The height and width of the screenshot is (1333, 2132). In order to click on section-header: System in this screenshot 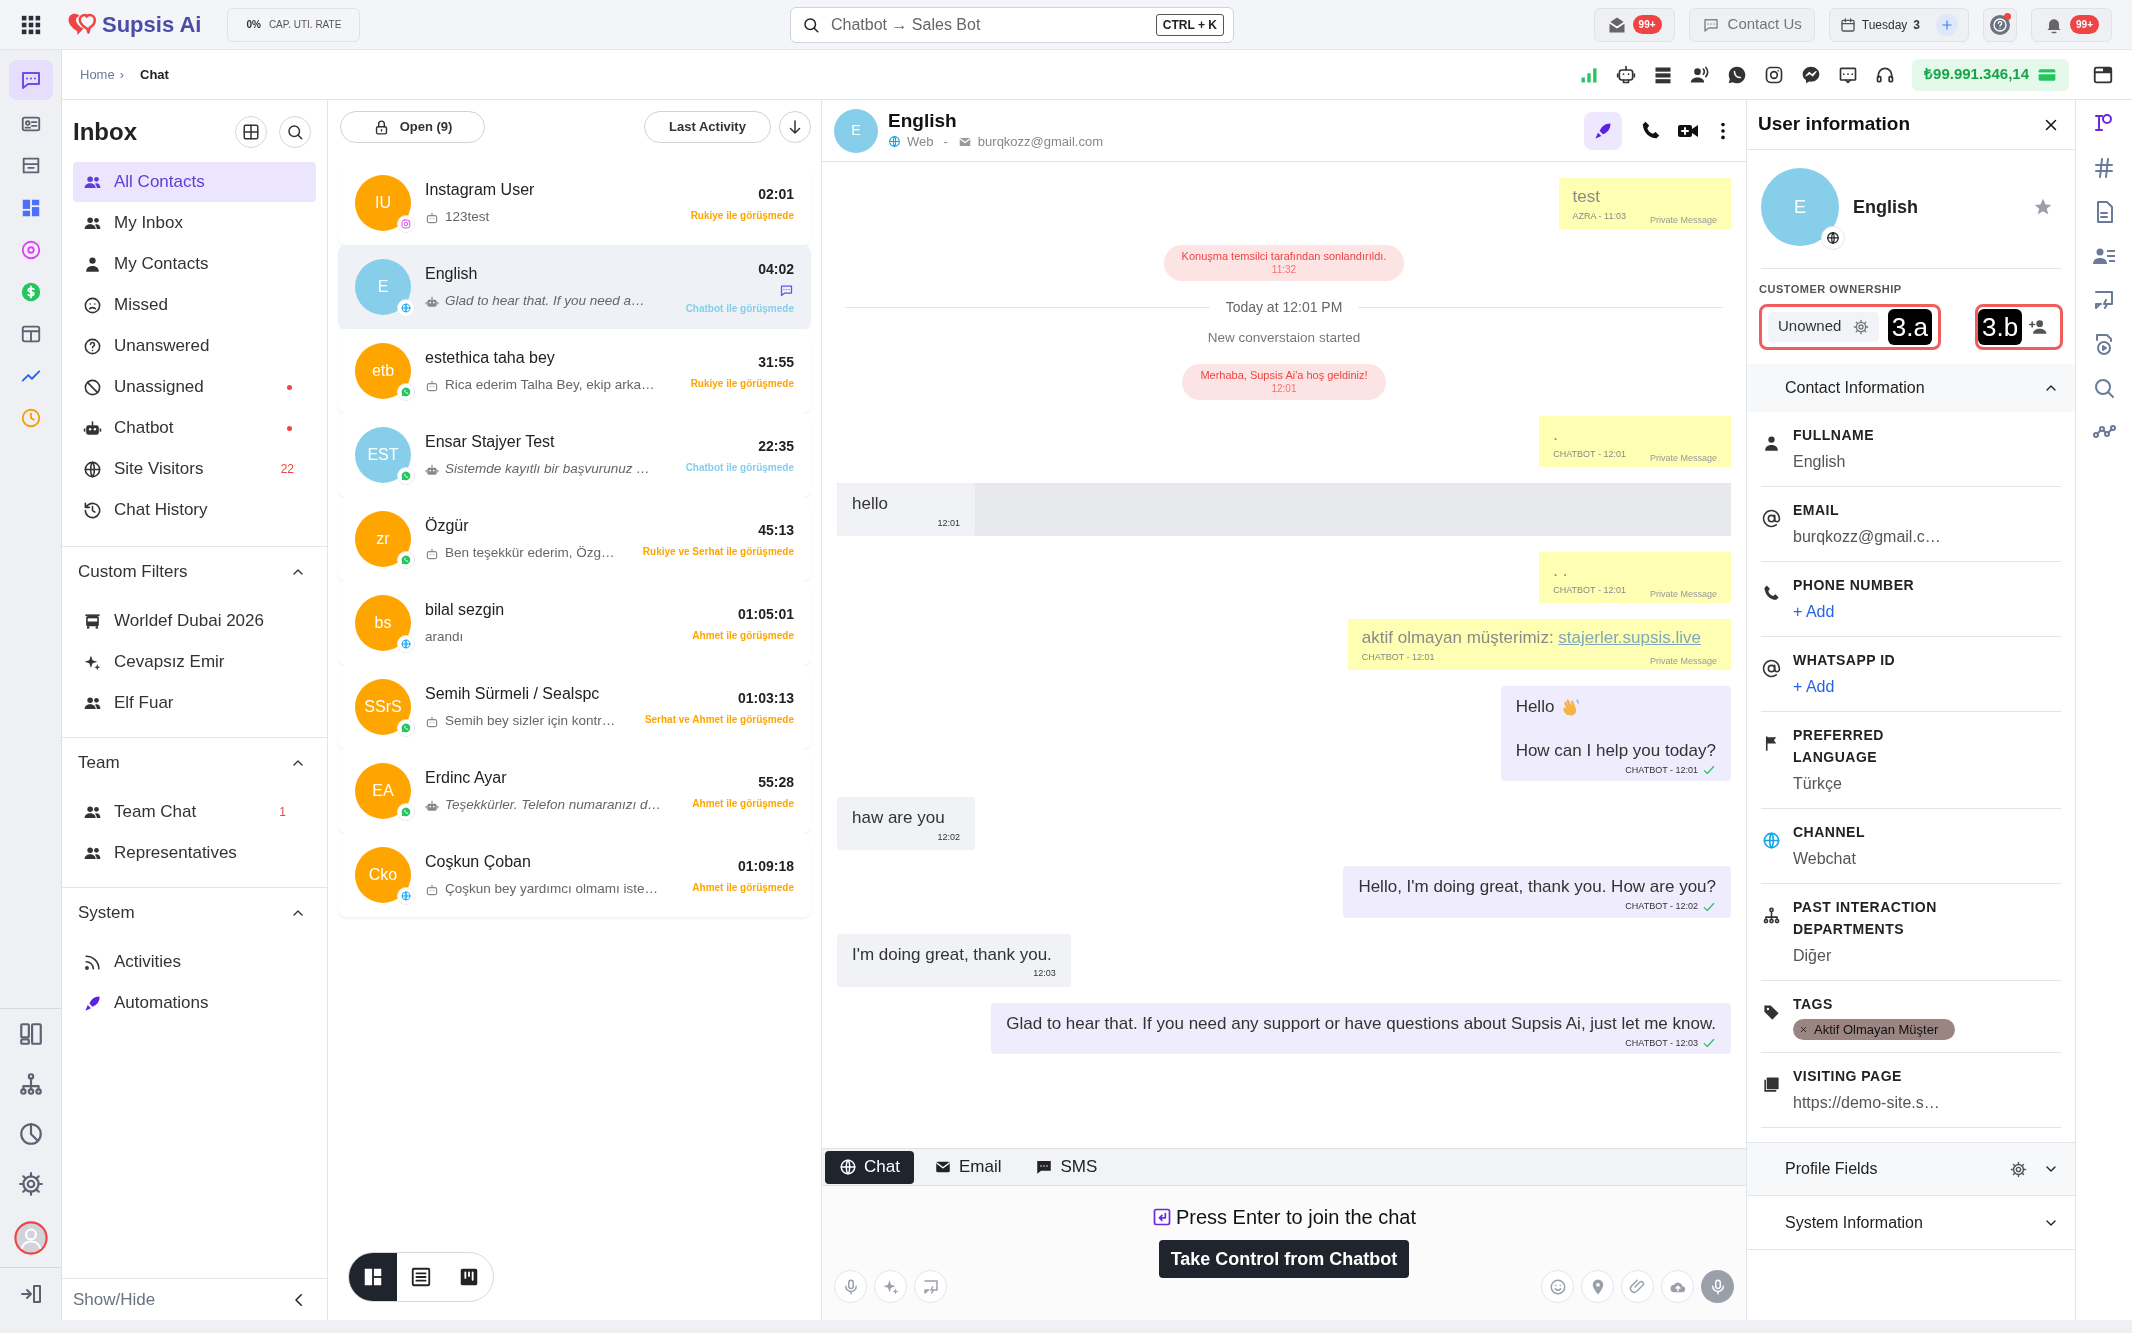, I will do `click(194, 913)`.